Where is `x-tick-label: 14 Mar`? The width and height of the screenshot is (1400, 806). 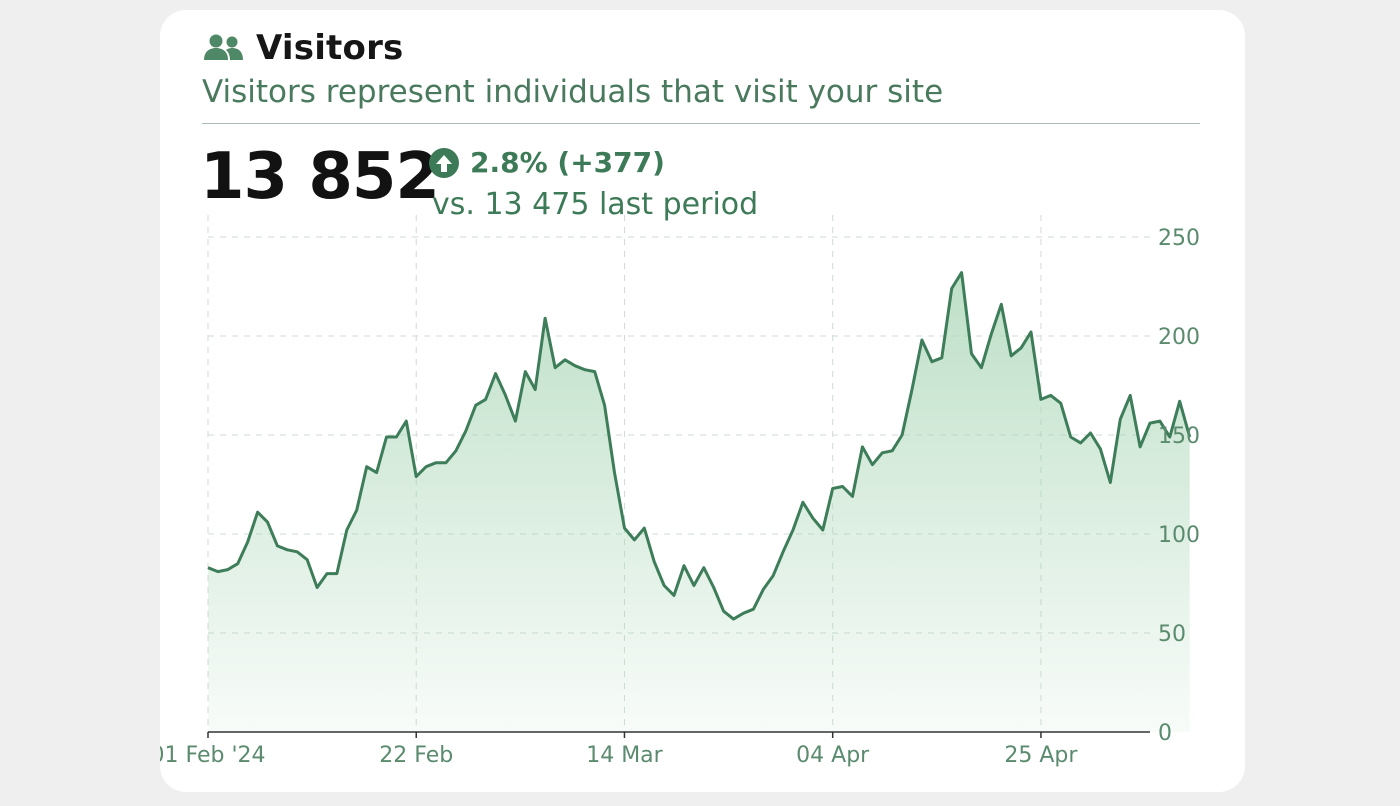
x-tick-label: 14 Mar is located at coordinates (624, 755).